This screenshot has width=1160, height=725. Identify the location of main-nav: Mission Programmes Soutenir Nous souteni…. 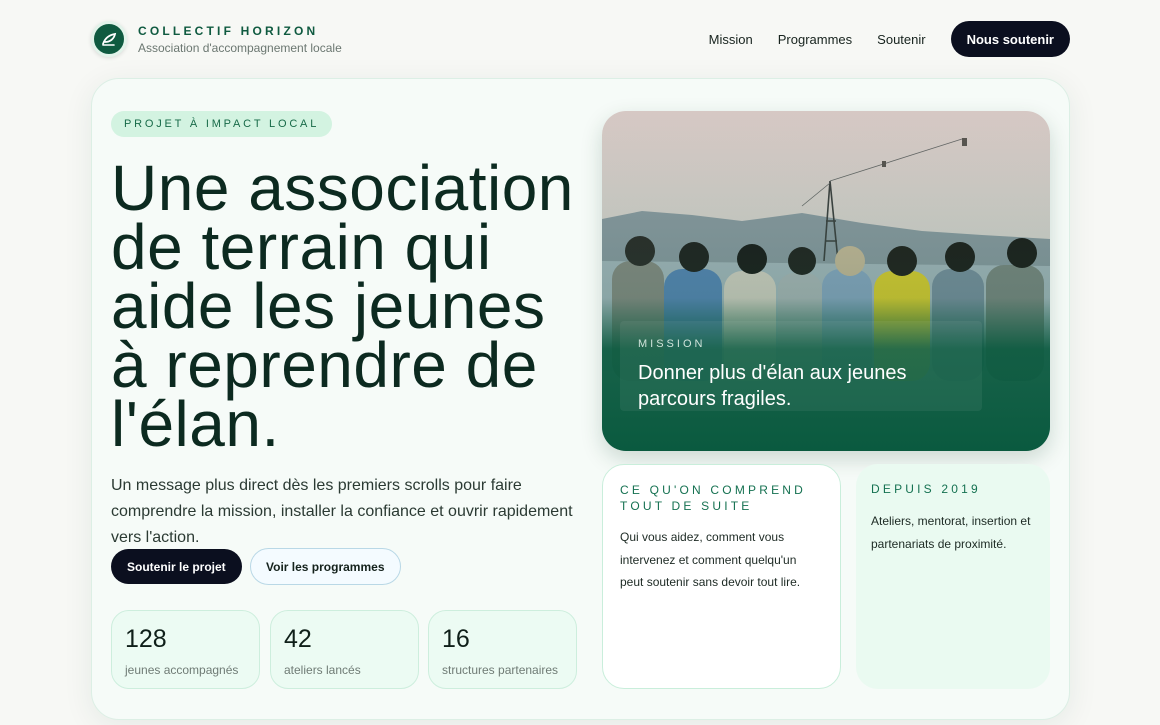
(889, 39).